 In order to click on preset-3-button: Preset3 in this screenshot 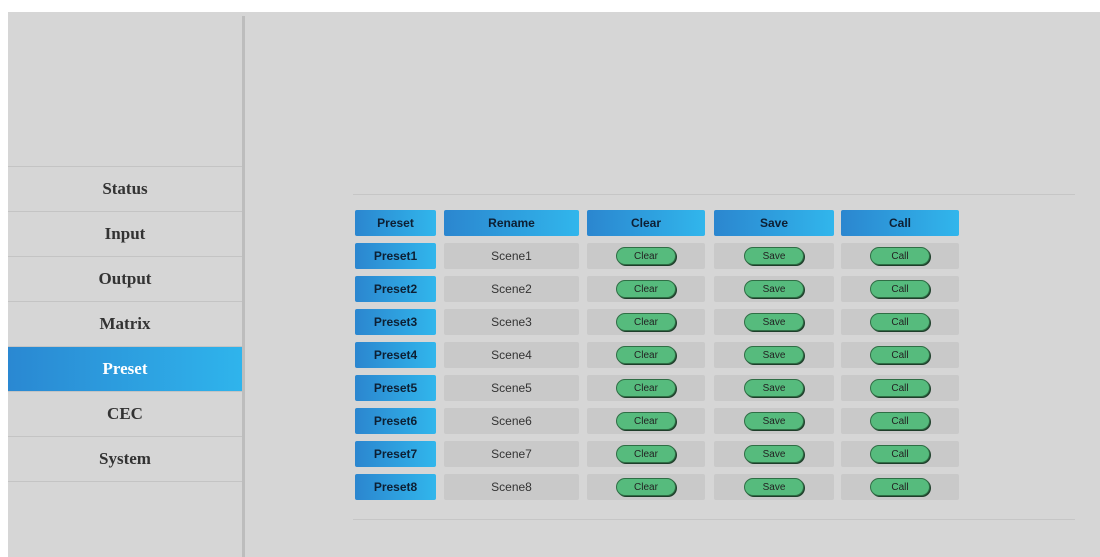, I will do `click(395, 322)`.